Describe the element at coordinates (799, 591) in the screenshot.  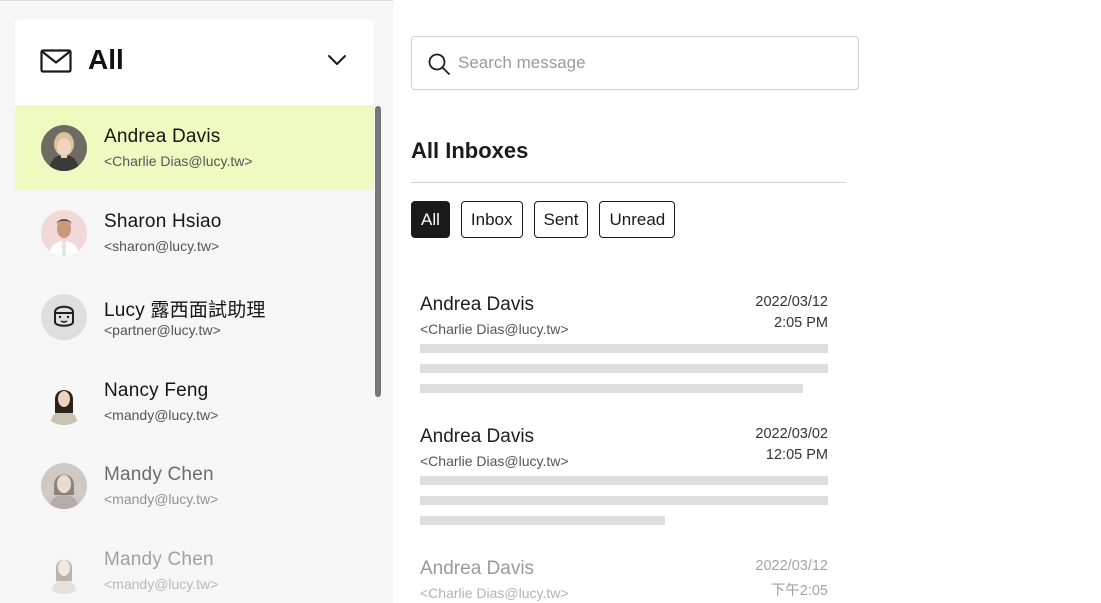
I see `message-time: 下午2:05` at that location.